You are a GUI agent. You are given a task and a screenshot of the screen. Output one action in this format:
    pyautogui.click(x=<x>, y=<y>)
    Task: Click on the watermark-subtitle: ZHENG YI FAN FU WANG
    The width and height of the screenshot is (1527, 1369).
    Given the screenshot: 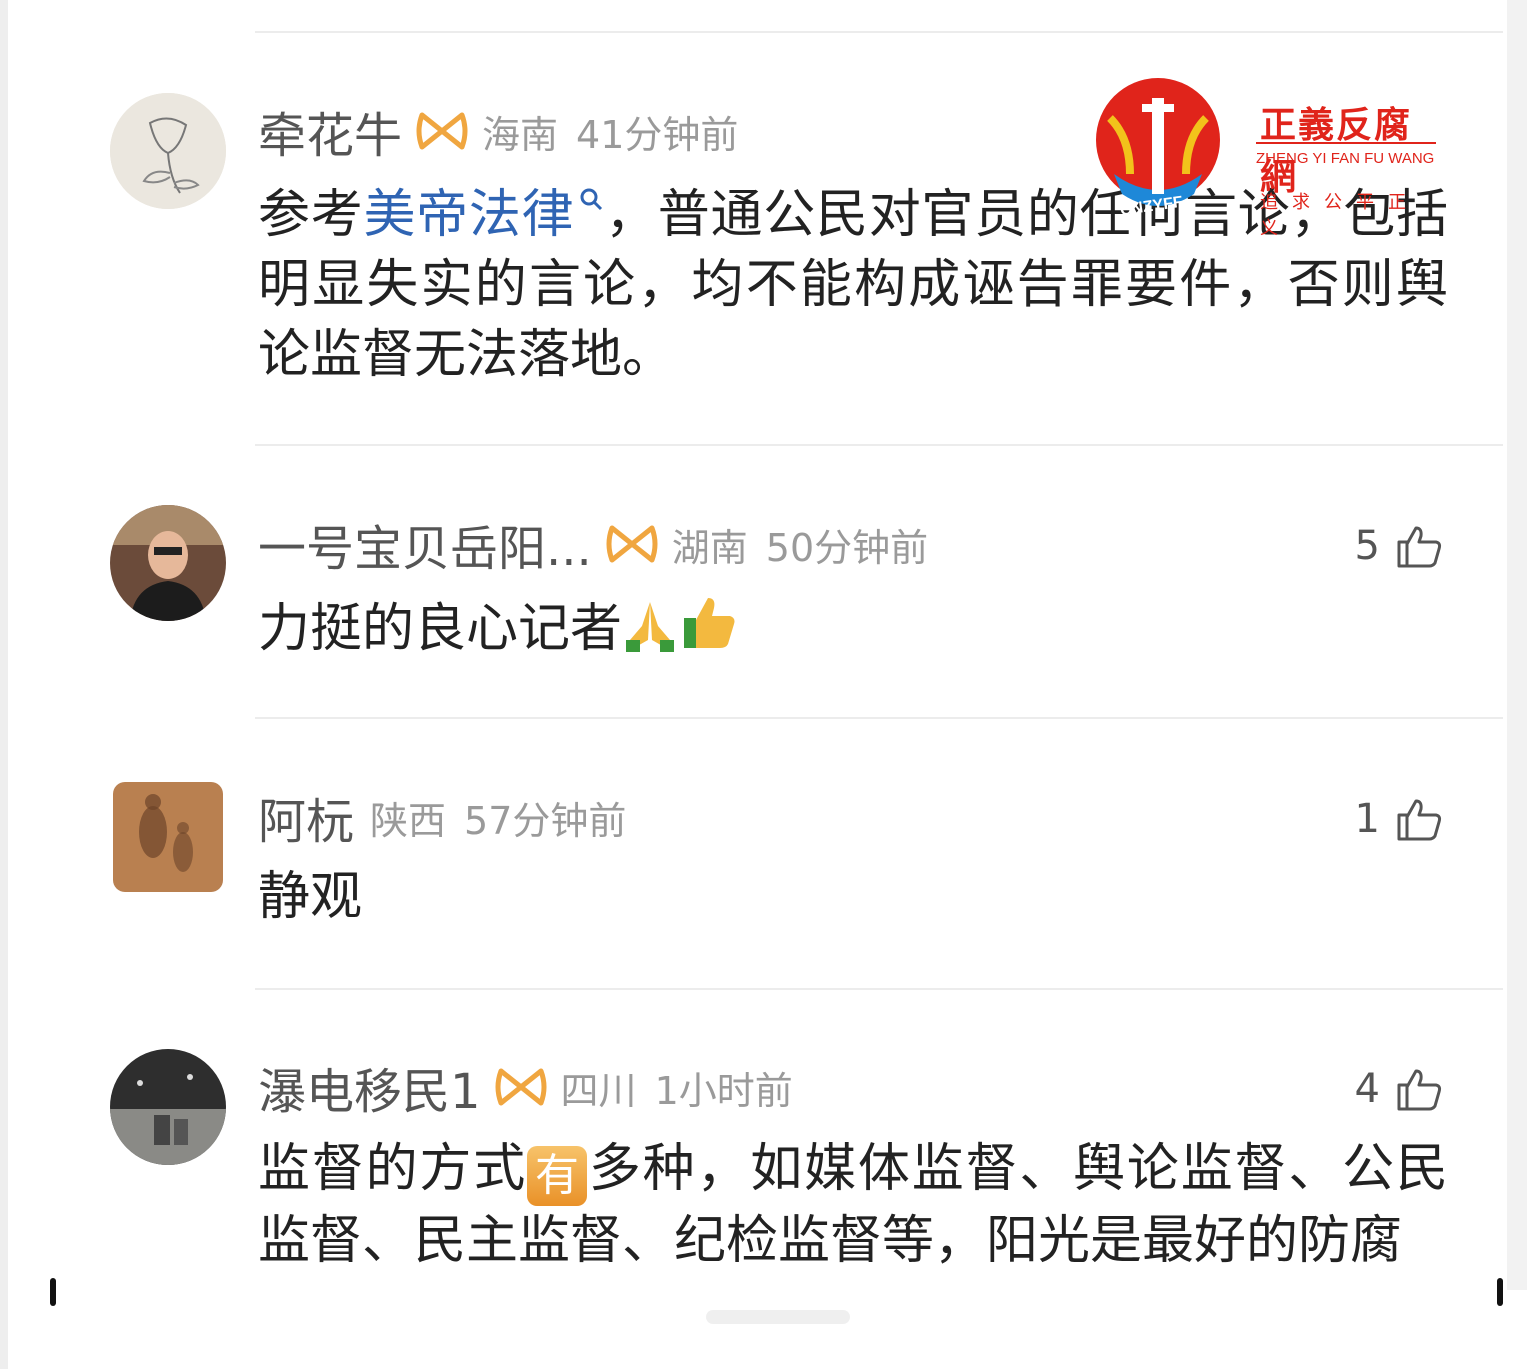 What is the action you would take?
    pyautogui.click(x=1345, y=158)
    